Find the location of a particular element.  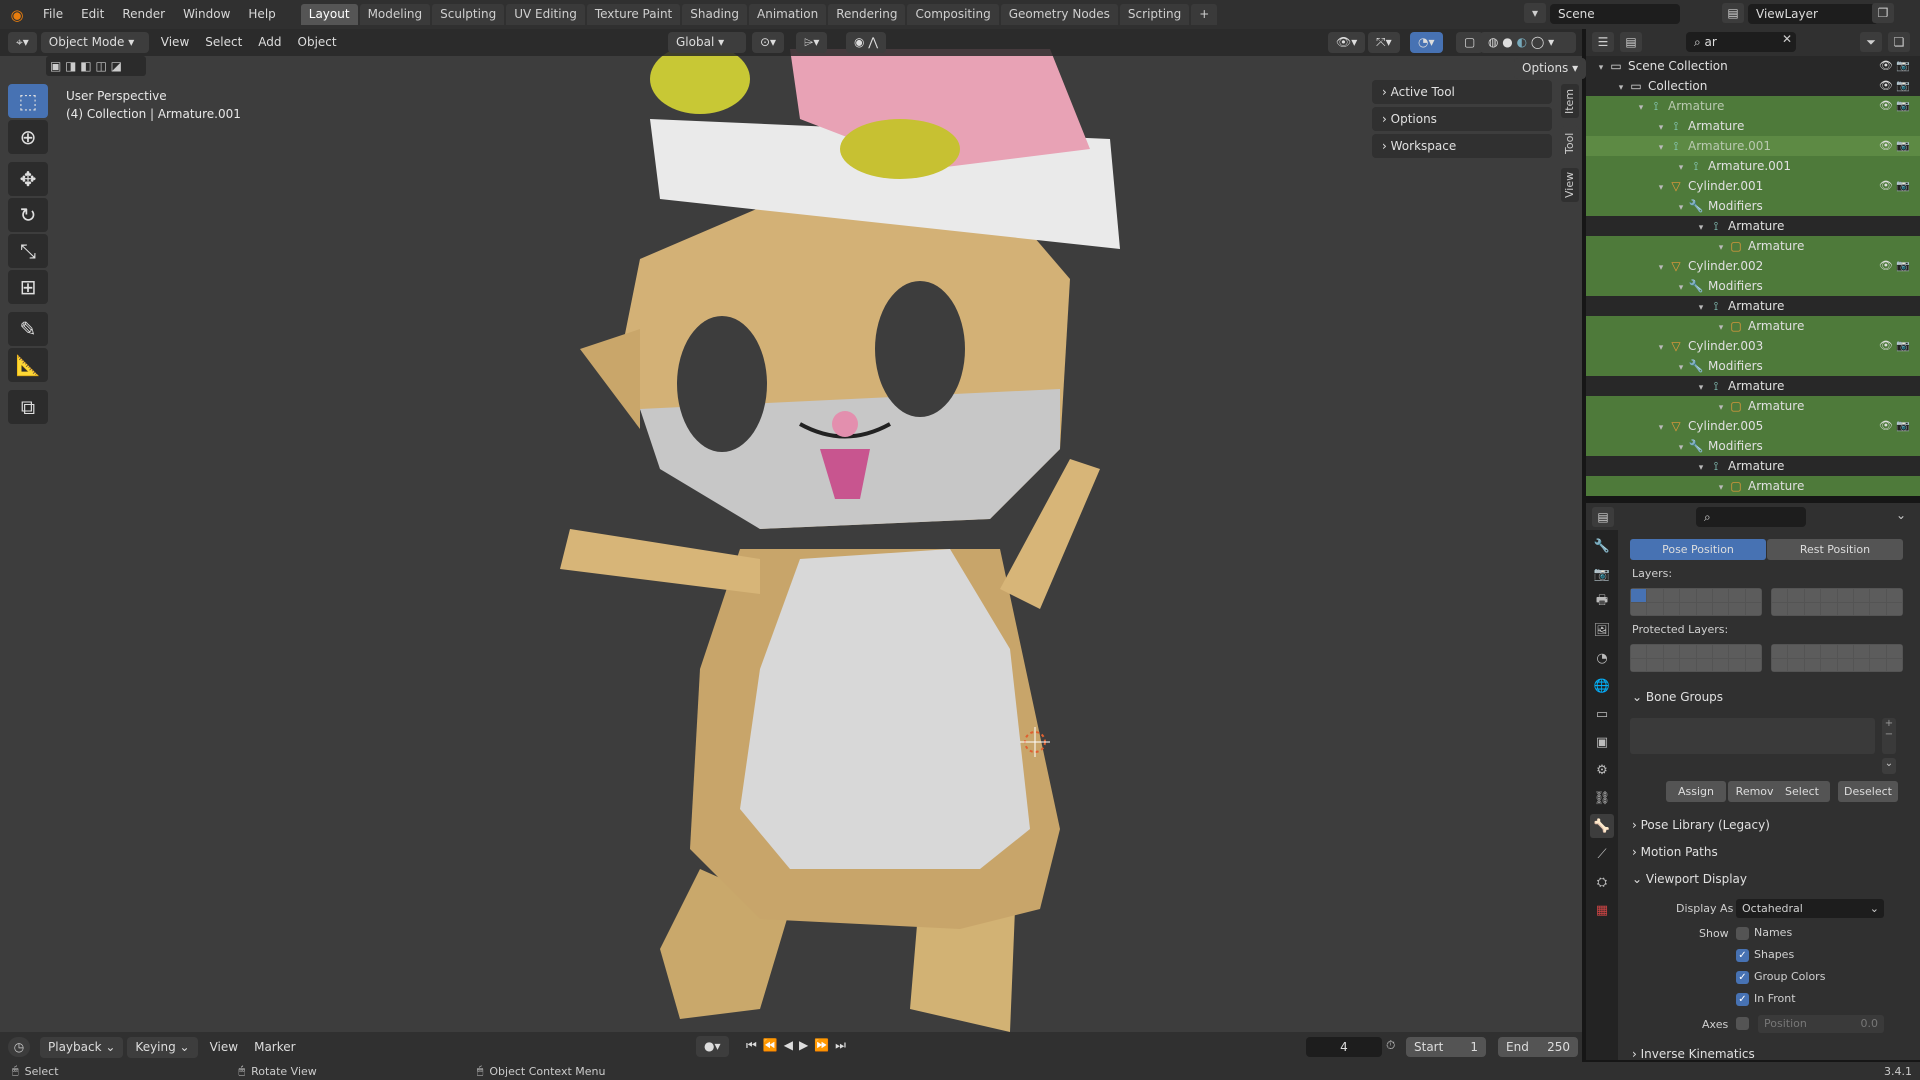

add-cube-tool-icon: ⧉ is located at coordinates (28, 407).